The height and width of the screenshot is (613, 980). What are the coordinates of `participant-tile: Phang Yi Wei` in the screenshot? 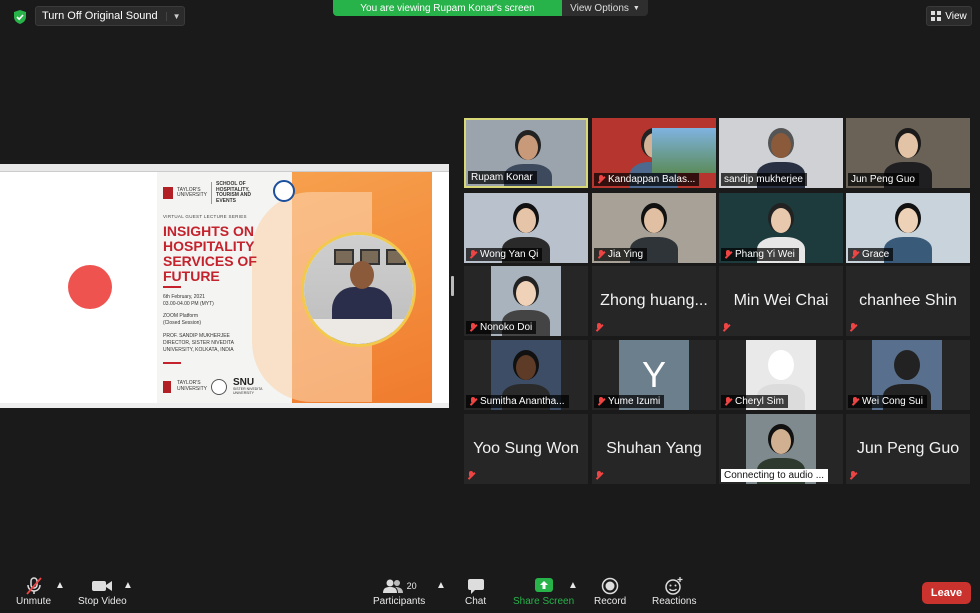 It's located at (781, 228).